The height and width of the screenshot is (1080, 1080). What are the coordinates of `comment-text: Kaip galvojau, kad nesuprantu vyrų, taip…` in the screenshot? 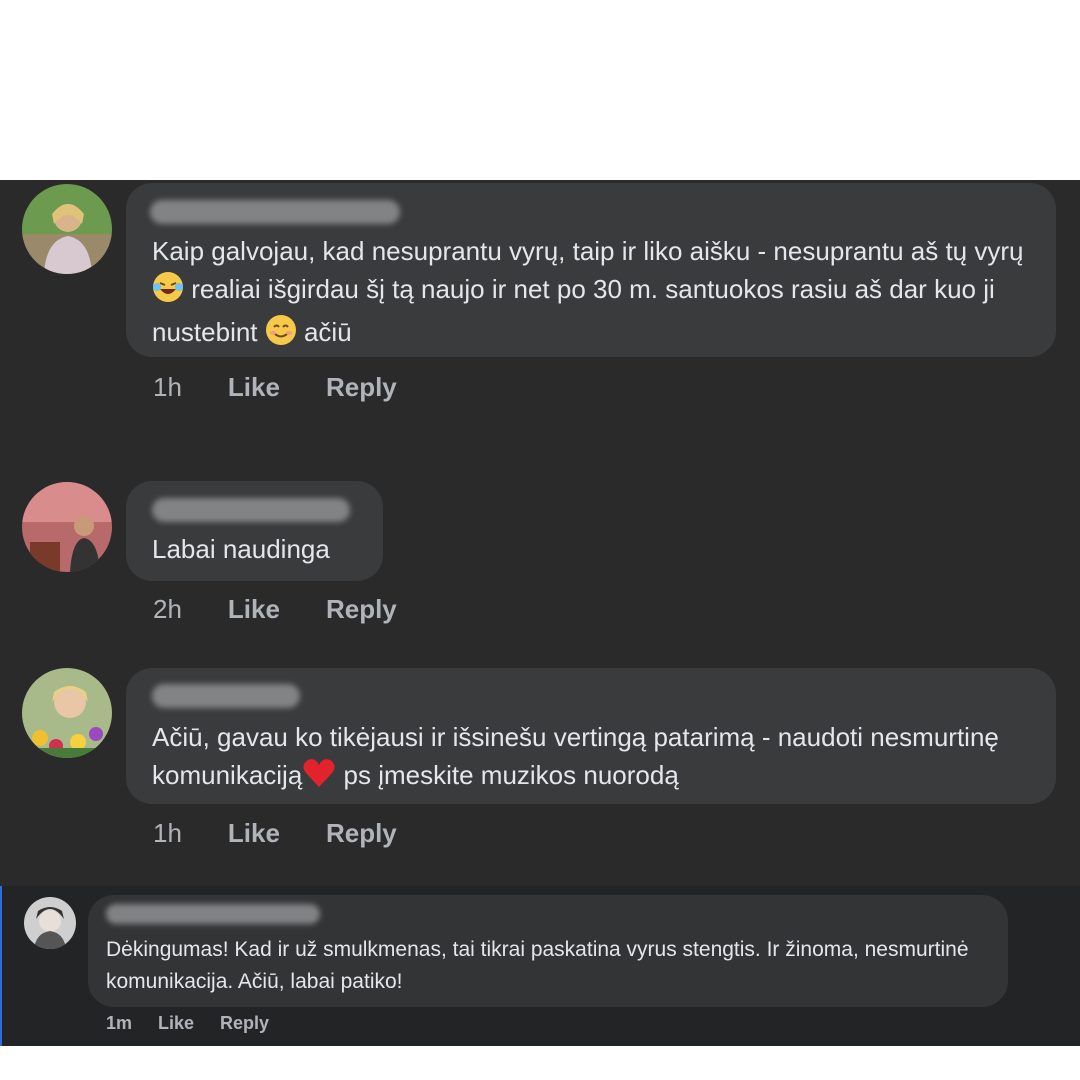 It's located at (597, 294).